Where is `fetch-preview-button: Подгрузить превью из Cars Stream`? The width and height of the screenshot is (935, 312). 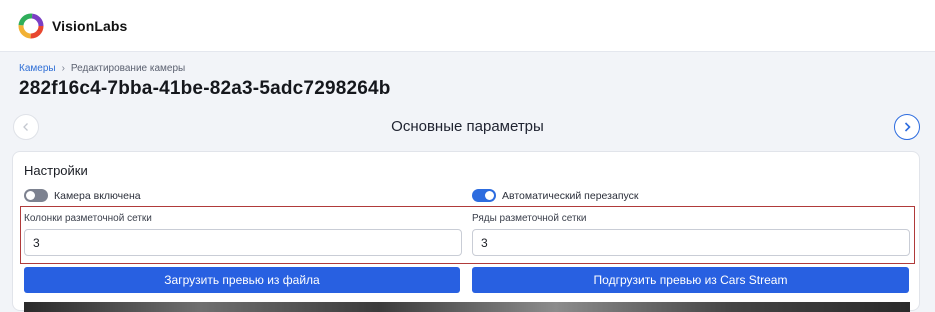 fetch-preview-button: Подгрузить превью из Cars Stream is located at coordinates (690, 280).